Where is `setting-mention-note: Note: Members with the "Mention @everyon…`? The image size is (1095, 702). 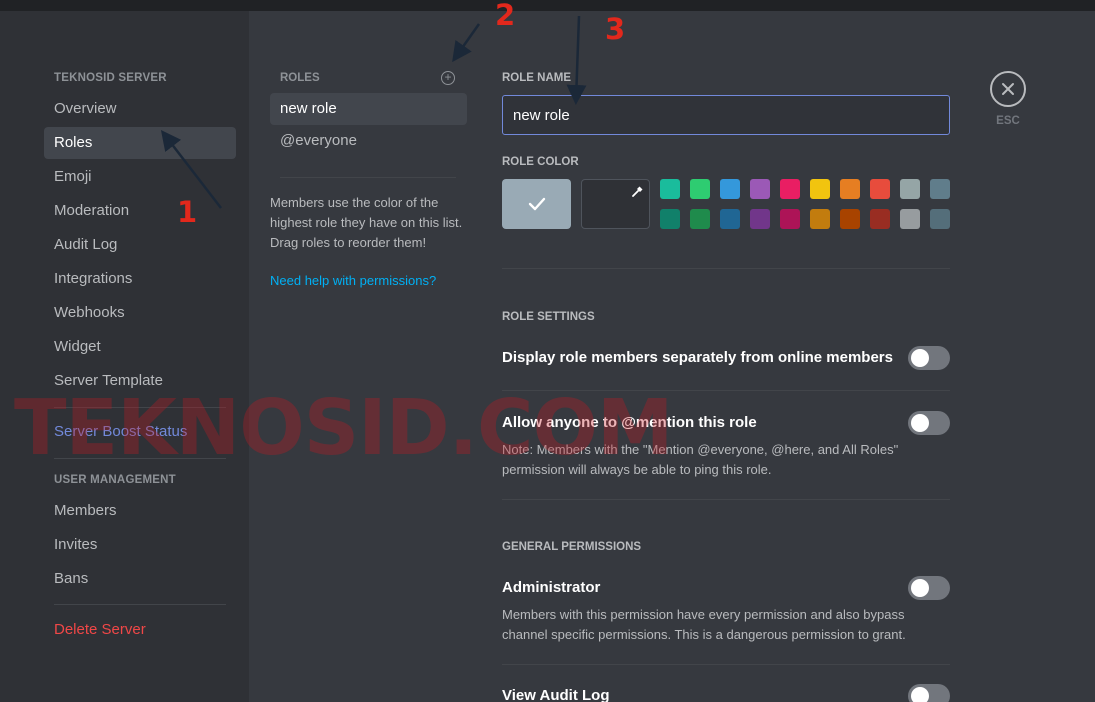 setting-mention-note: Note: Members with the "Mention @everyon… is located at coordinates (700, 459).